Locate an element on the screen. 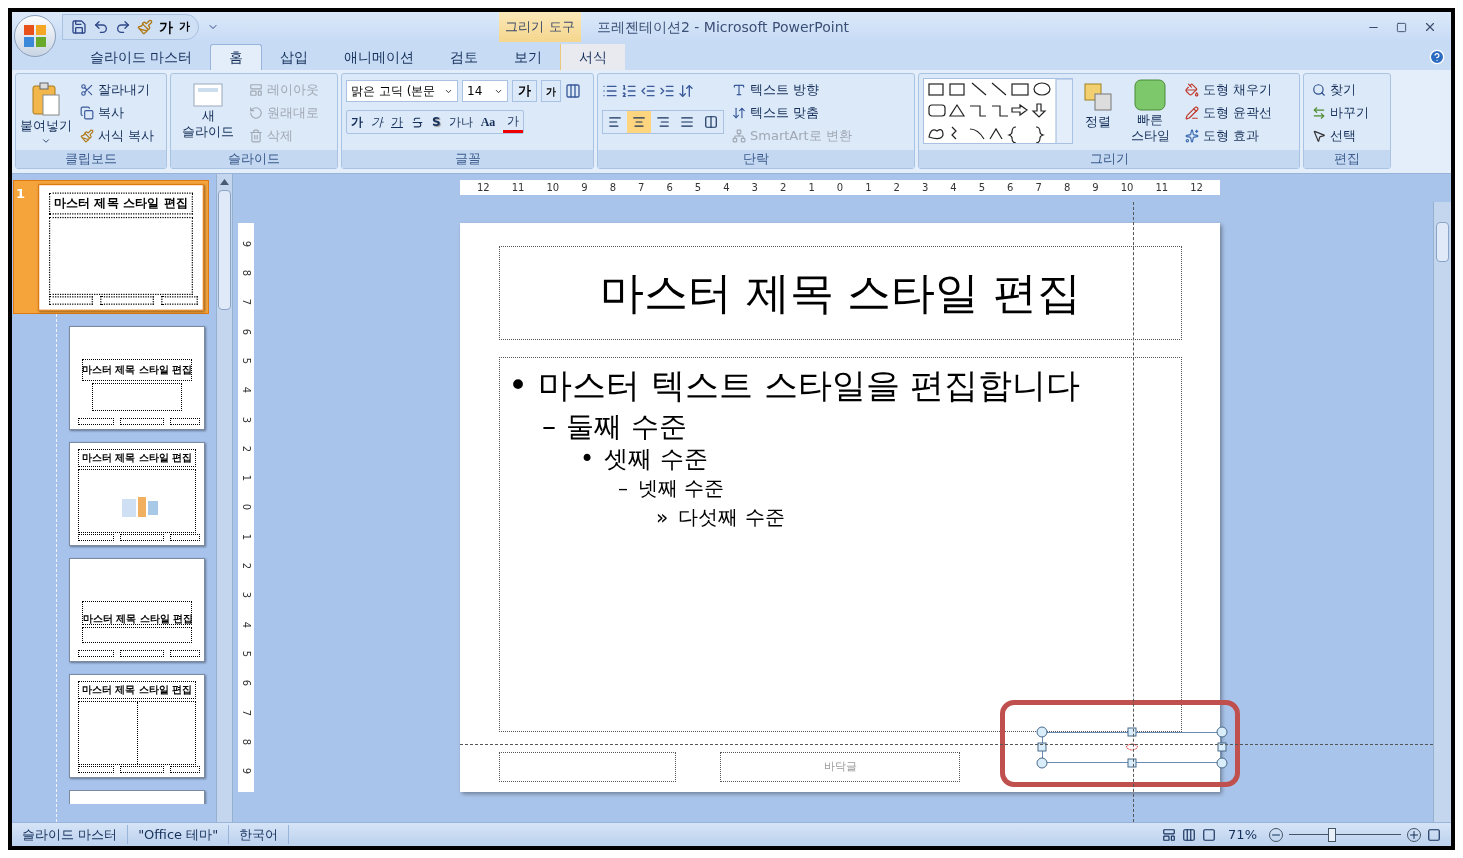 The image size is (1463, 858). redo-icon is located at coordinates (123, 27).